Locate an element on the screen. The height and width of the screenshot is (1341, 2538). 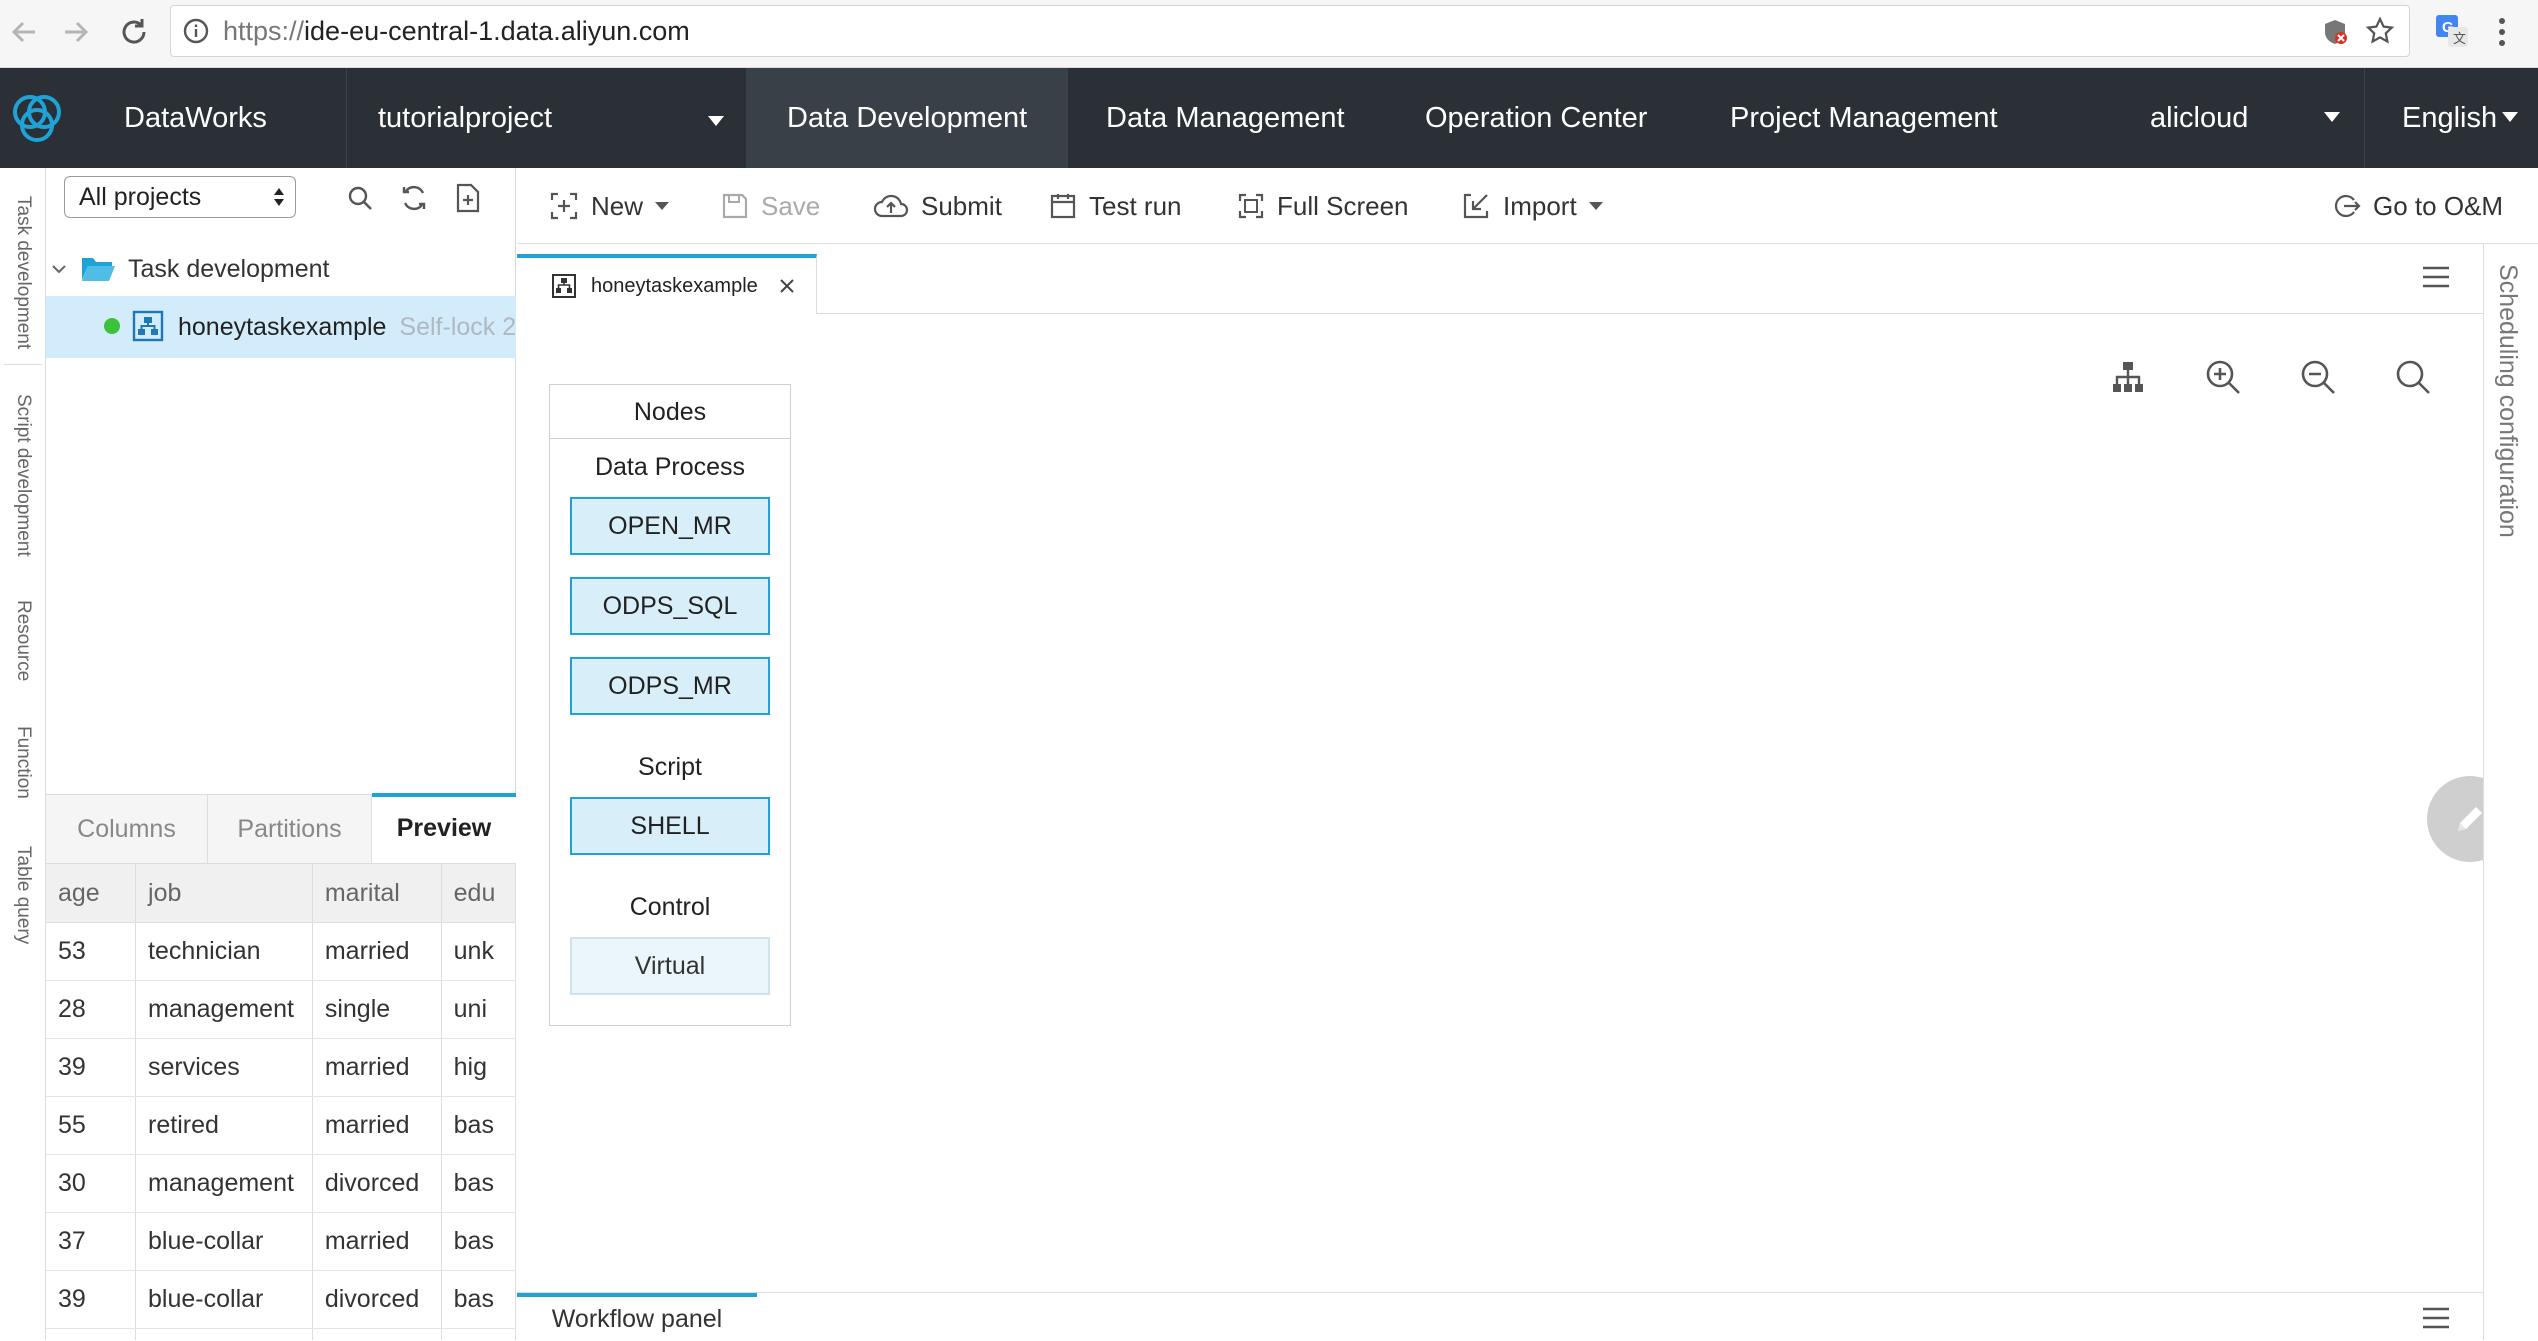
table-cell: single is located at coordinates (377, 1009).